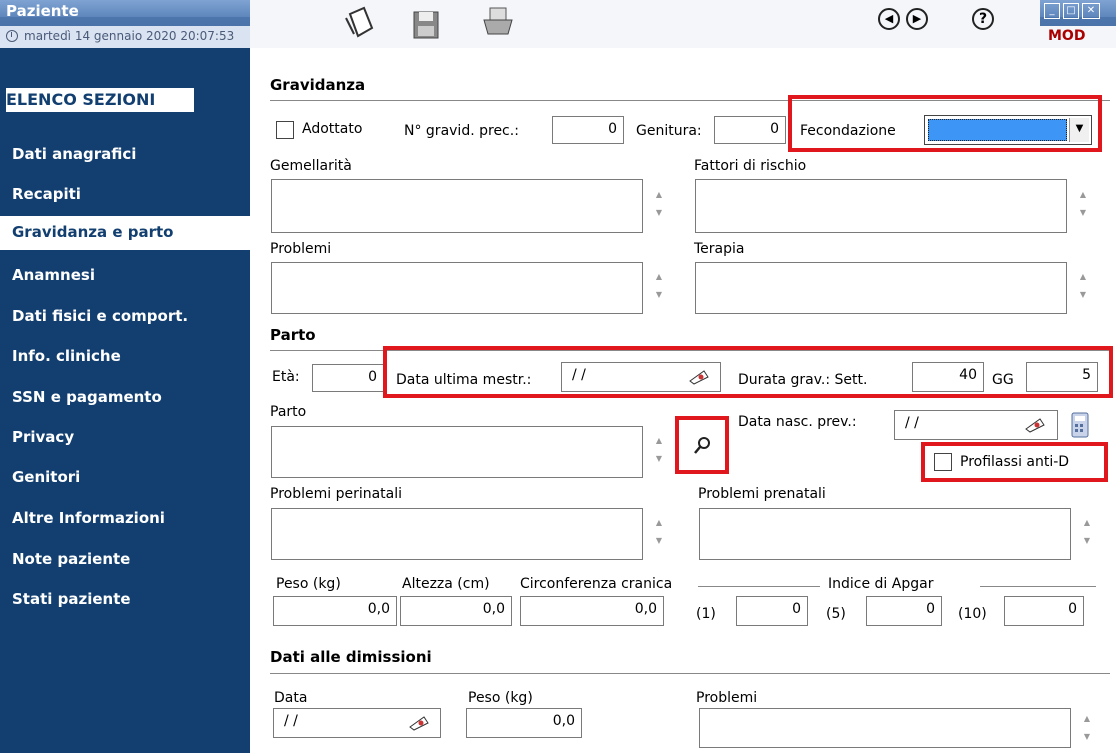 This screenshot has height=753, width=1116. Describe the element at coordinates (943, 462) in the screenshot. I see `profilassi-checkbox` at that location.